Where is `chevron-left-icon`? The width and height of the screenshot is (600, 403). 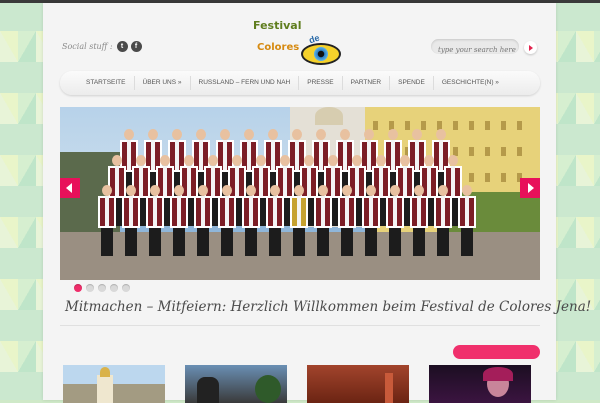
chevron-left-icon is located at coordinates (69, 188).